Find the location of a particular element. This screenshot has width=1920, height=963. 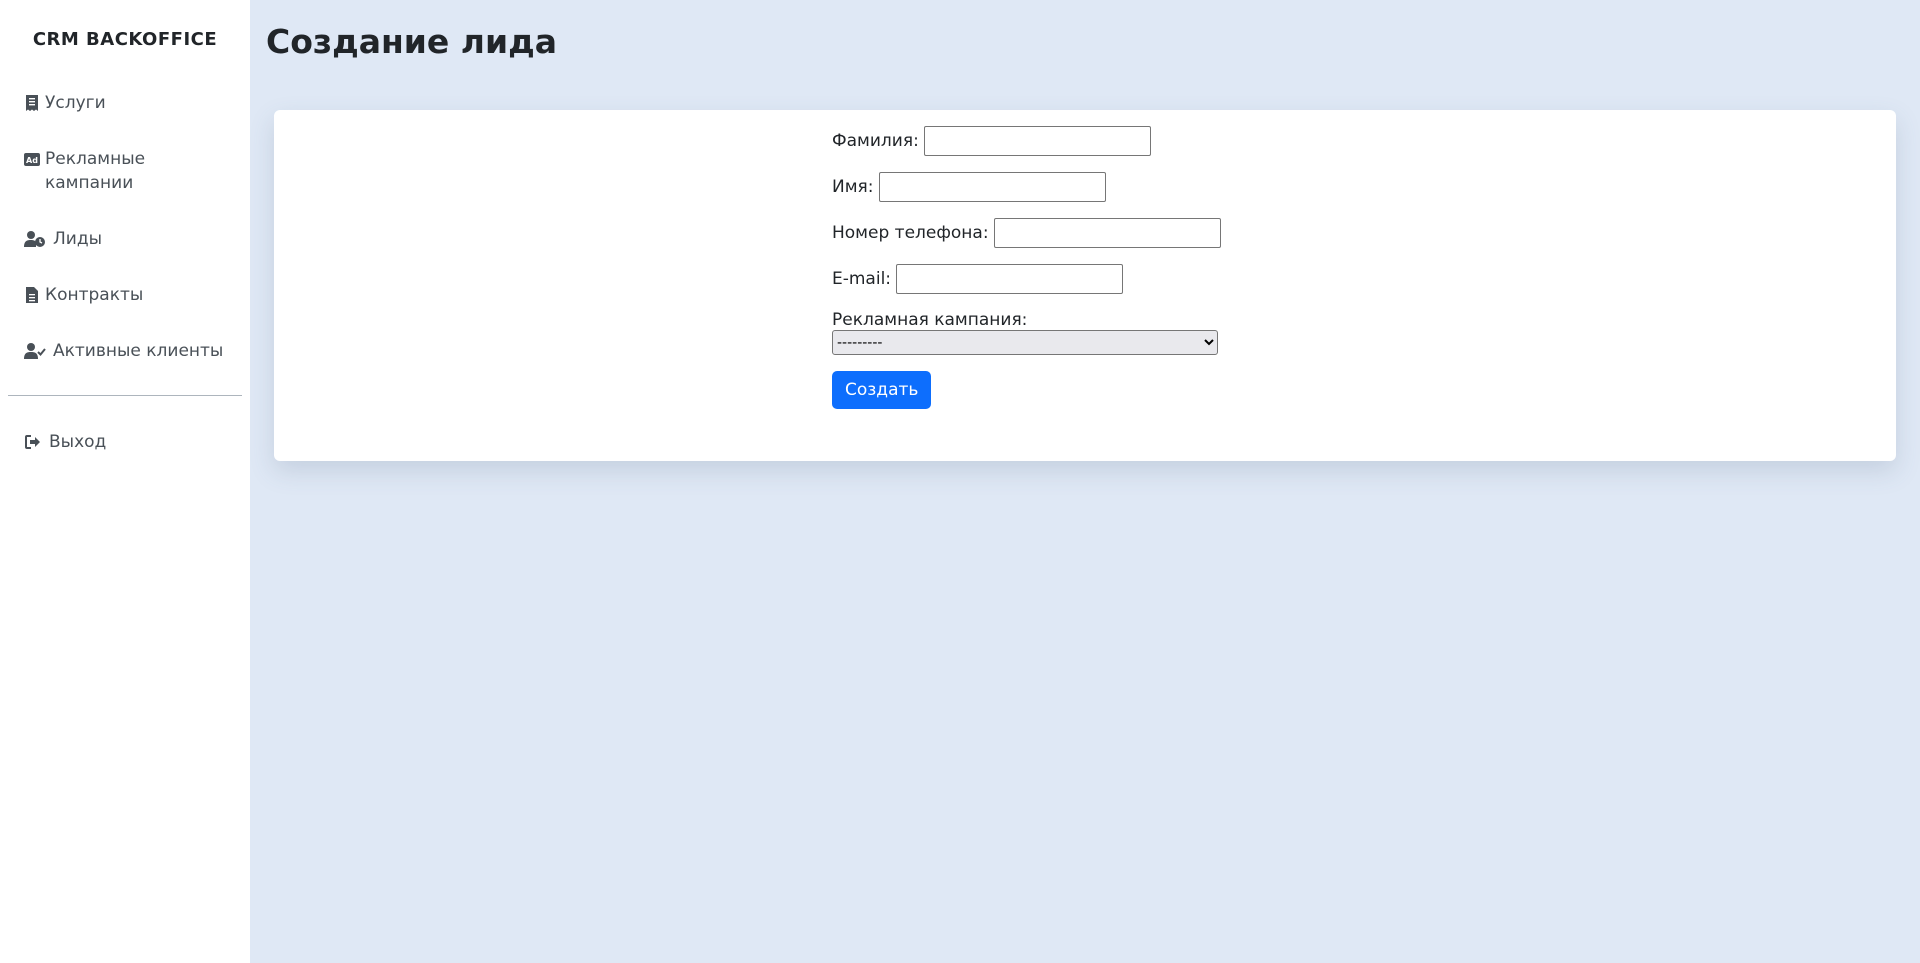

first-name-field is located at coordinates (992, 187).